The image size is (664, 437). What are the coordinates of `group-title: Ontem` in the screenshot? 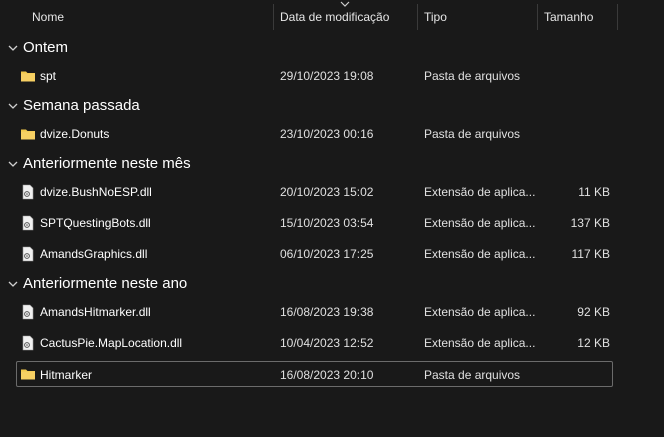 It's located at (46, 47).